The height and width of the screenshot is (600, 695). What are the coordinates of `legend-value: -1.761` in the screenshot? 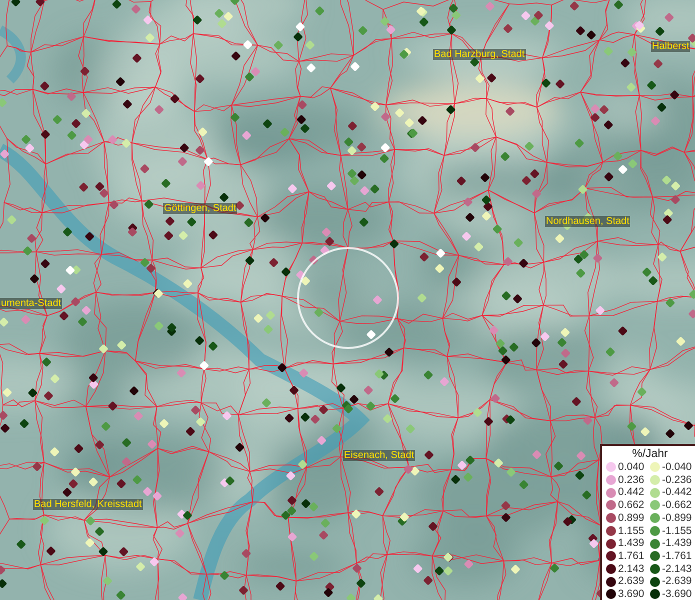 It's located at (677, 556).